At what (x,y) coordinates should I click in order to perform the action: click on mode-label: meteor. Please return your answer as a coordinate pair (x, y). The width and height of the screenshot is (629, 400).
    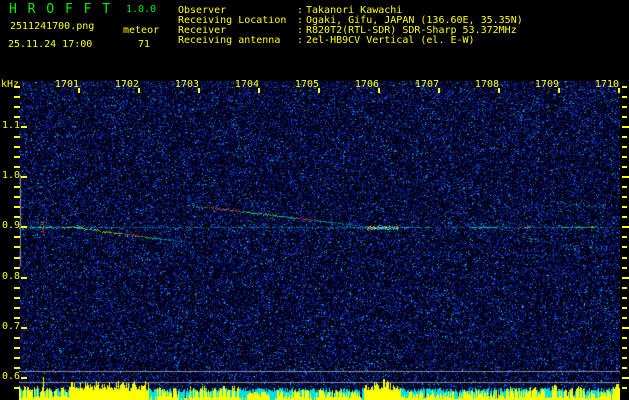
    Looking at the image, I should click on (141, 30).